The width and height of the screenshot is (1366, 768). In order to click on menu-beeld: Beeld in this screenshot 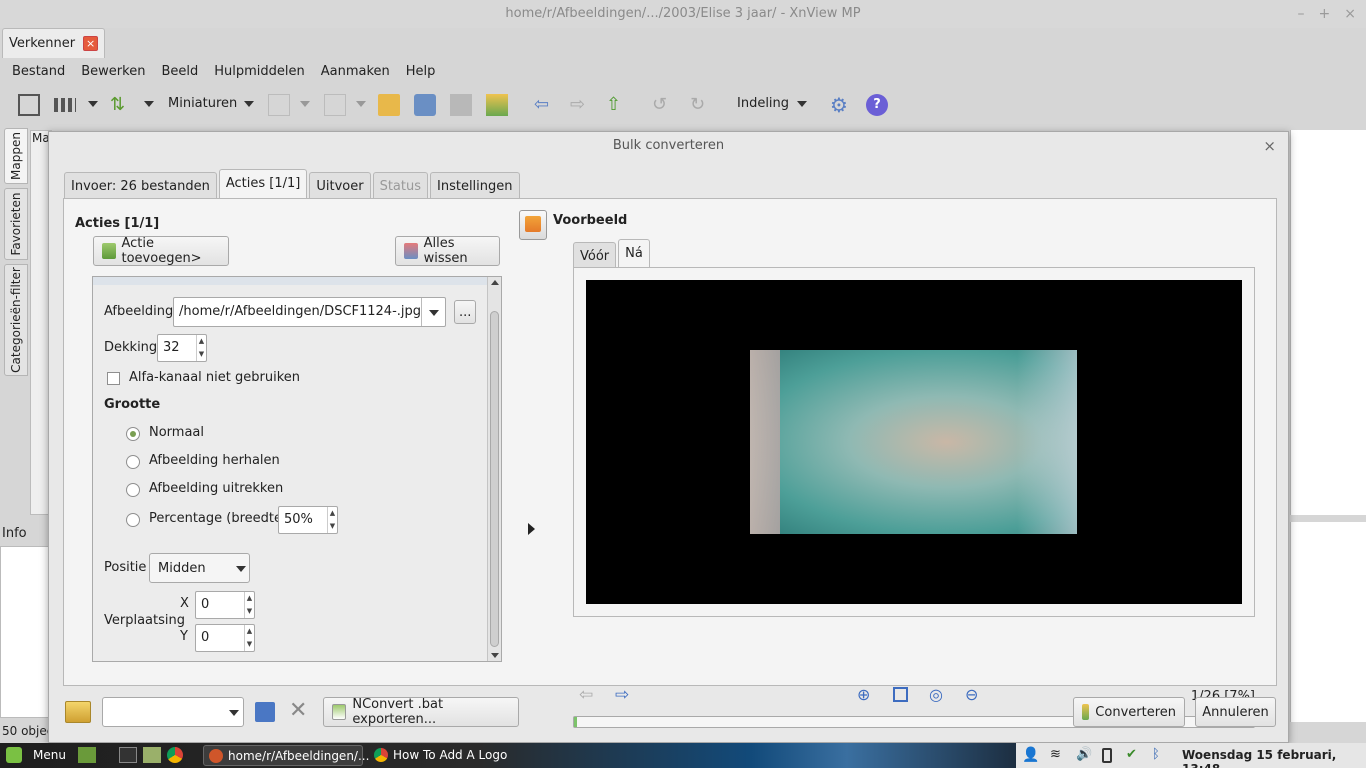, I will do `click(179, 72)`.